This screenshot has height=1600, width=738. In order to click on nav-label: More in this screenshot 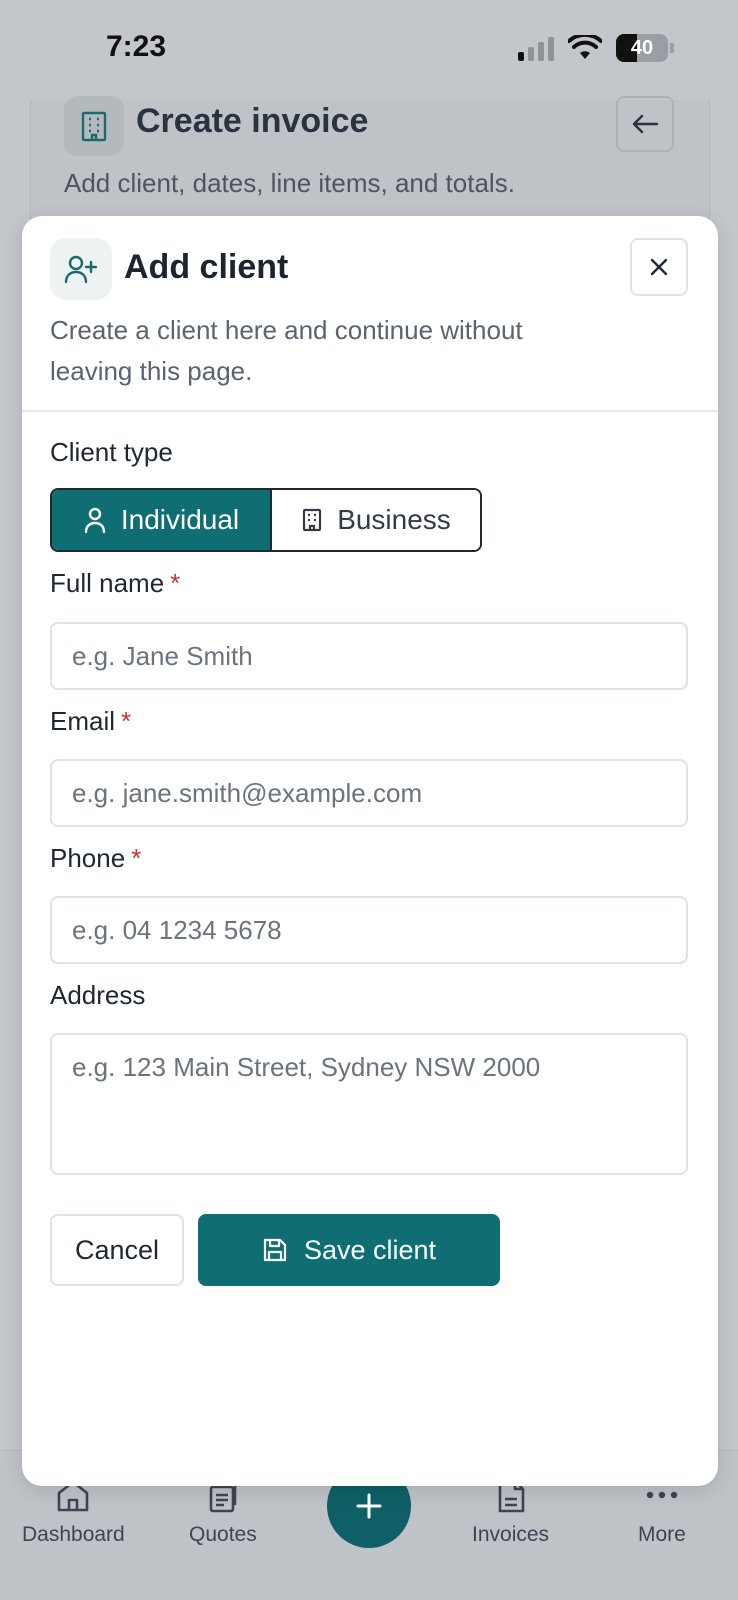, I will do `click(662, 1534)`.